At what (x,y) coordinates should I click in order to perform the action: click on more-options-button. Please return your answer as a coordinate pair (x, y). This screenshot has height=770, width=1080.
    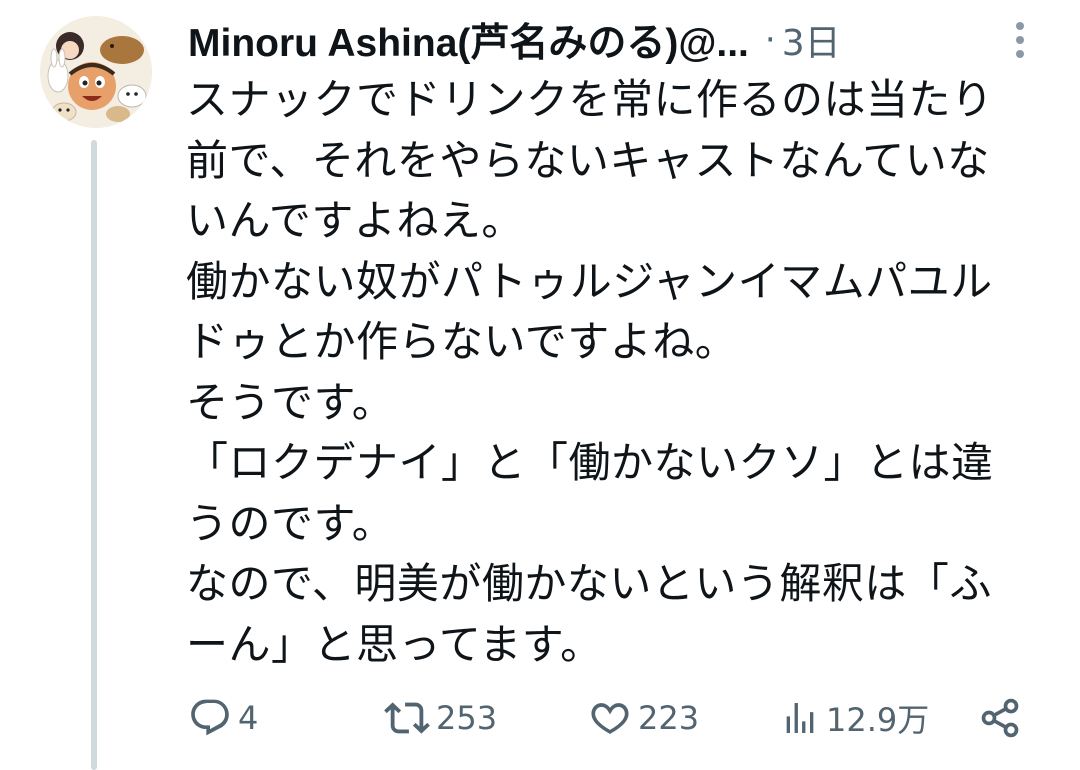
    Looking at the image, I should click on (1020, 40).